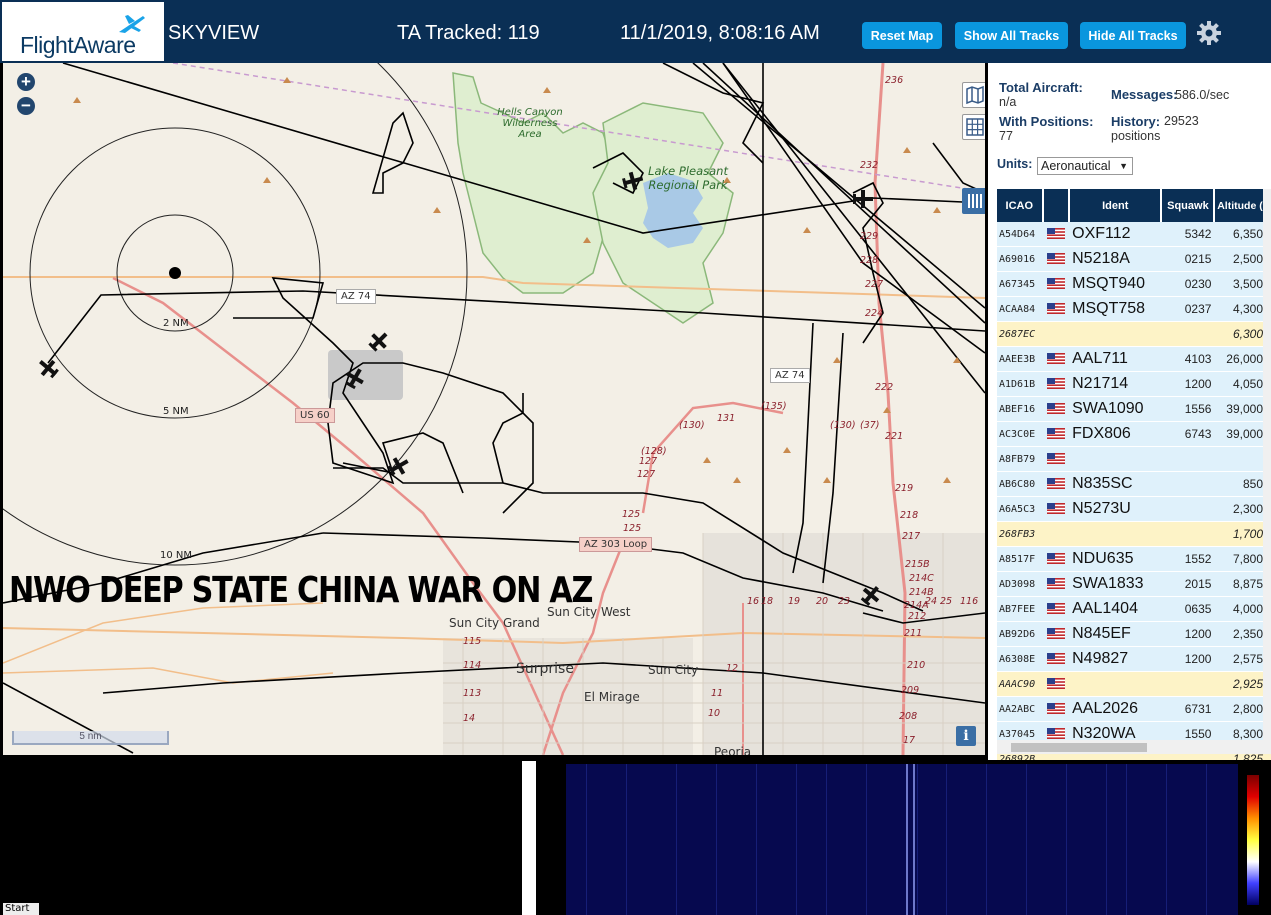 Image resolution: width=1271 pixels, height=915 pixels. I want to click on show-all-tracks-button: Show All Tracks, so click(1011, 35).